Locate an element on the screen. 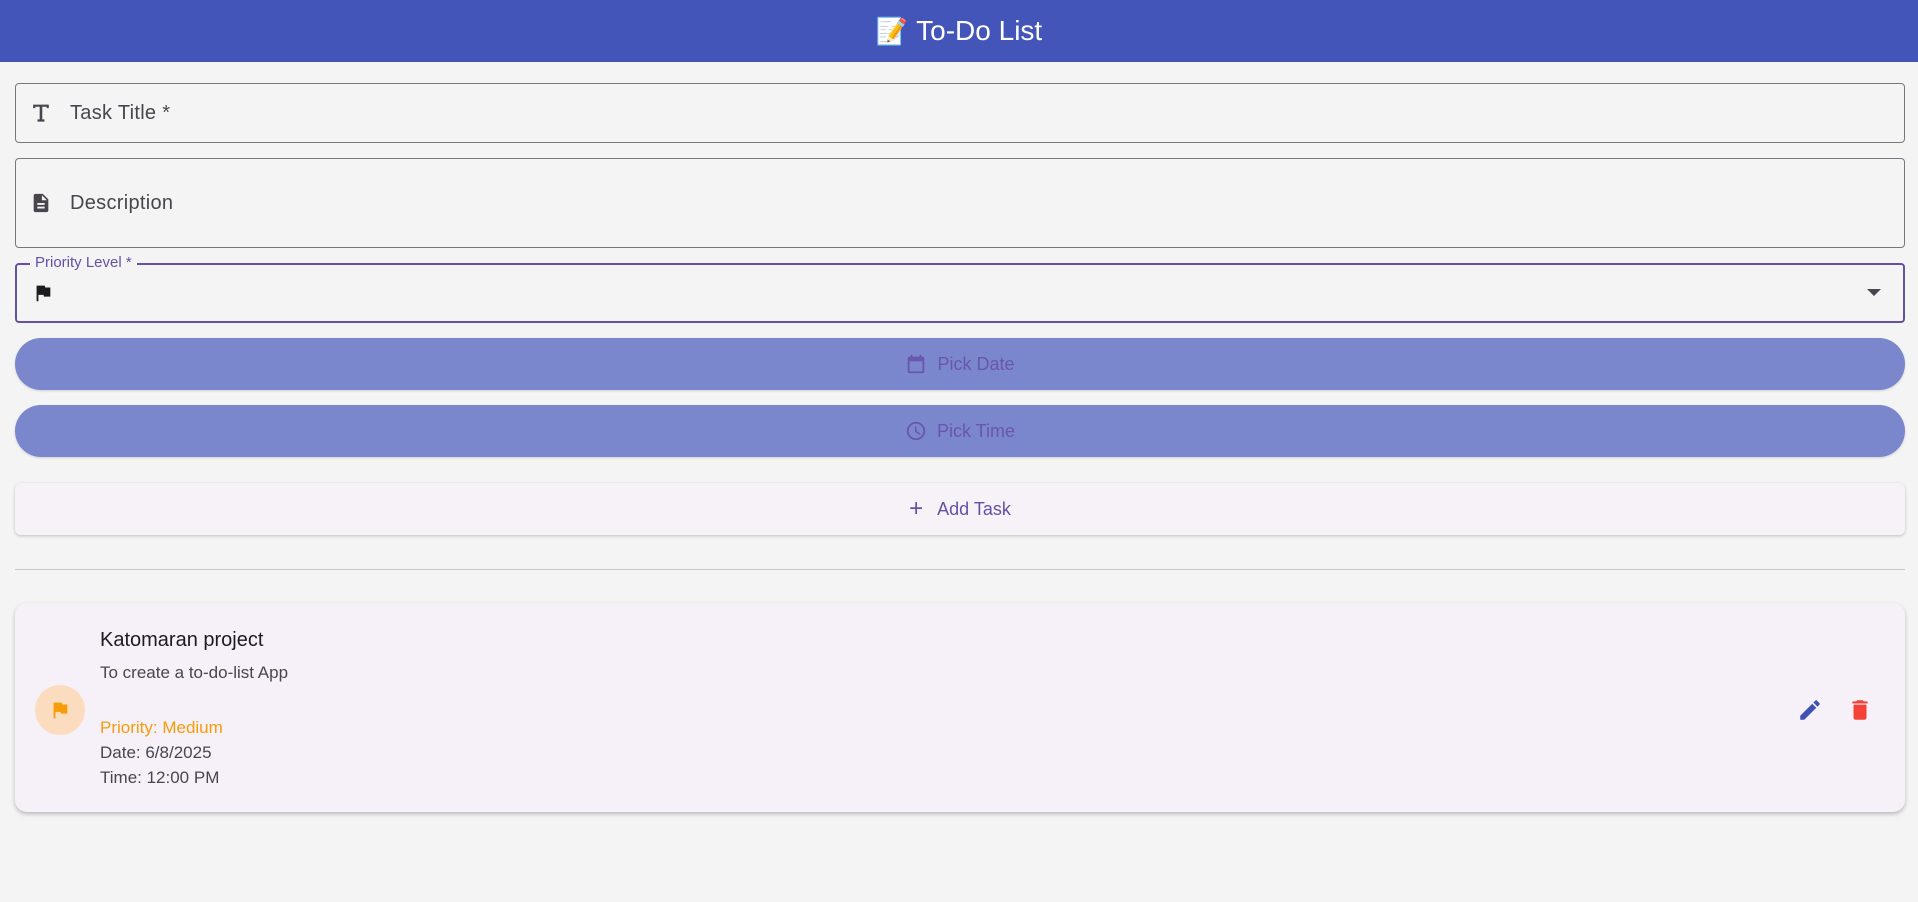 This screenshot has width=1918, height=902. chevron-down-icon is located at coordinates (1874, 292).